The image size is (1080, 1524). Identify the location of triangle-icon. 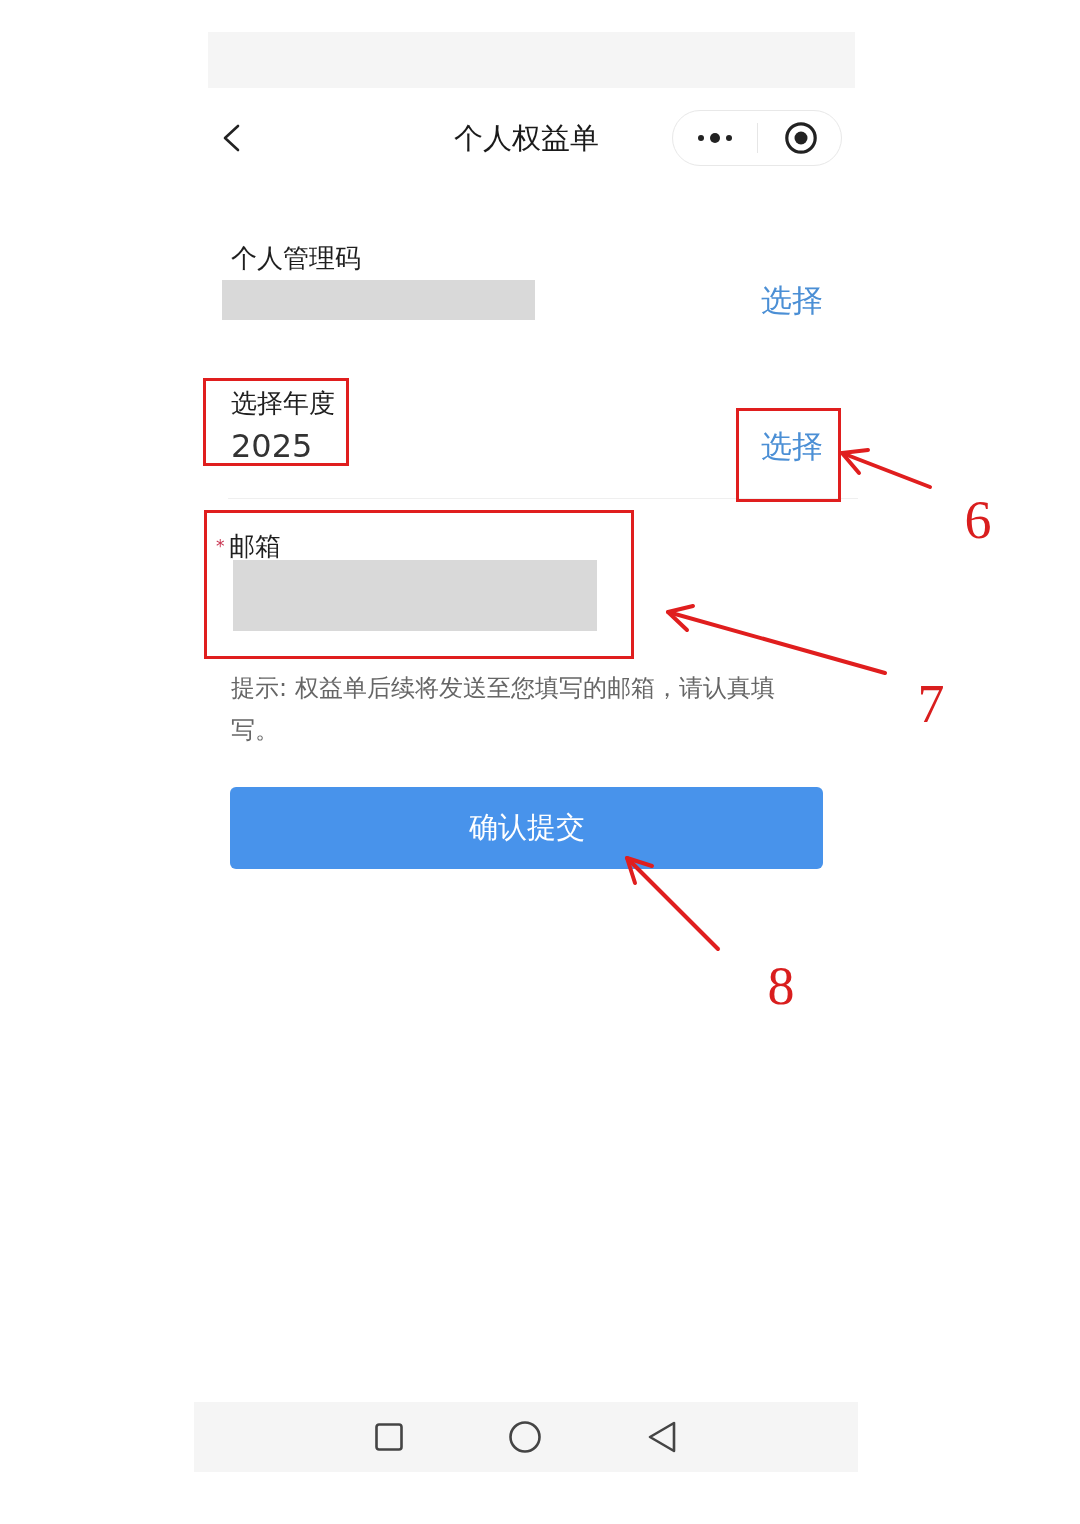
(662, 1437).